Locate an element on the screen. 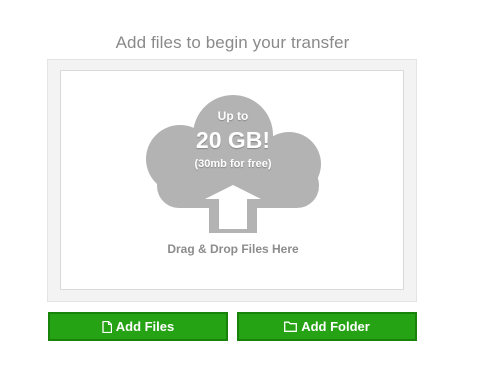 This screenshot has height=383, width=483. folder-icon is located at coordinates (291, 326).